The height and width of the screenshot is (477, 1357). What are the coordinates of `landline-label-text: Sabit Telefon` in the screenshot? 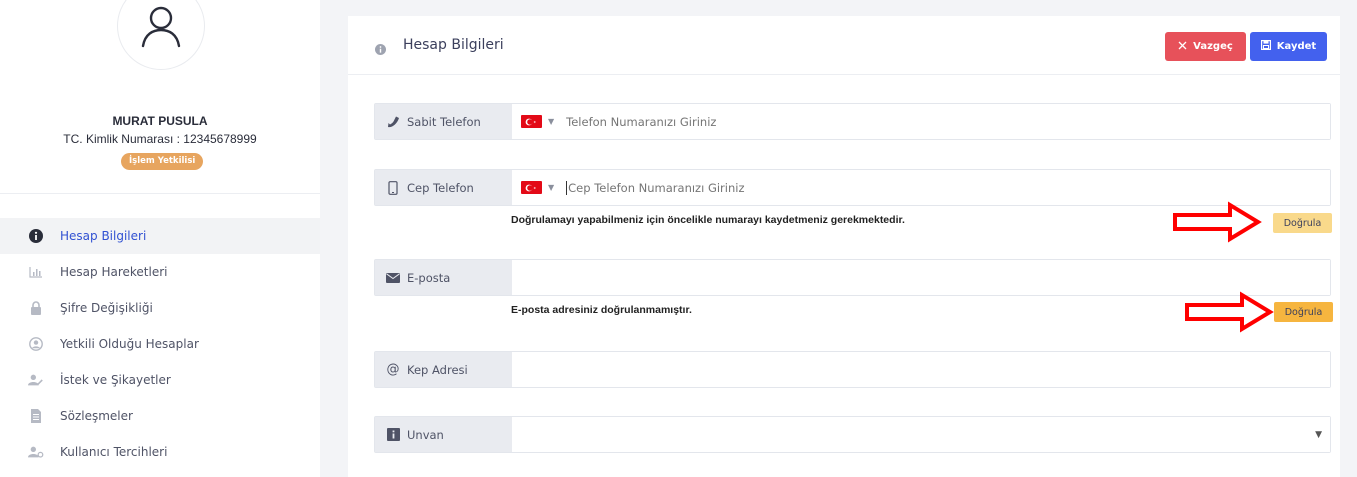 It's located at (444, 121).